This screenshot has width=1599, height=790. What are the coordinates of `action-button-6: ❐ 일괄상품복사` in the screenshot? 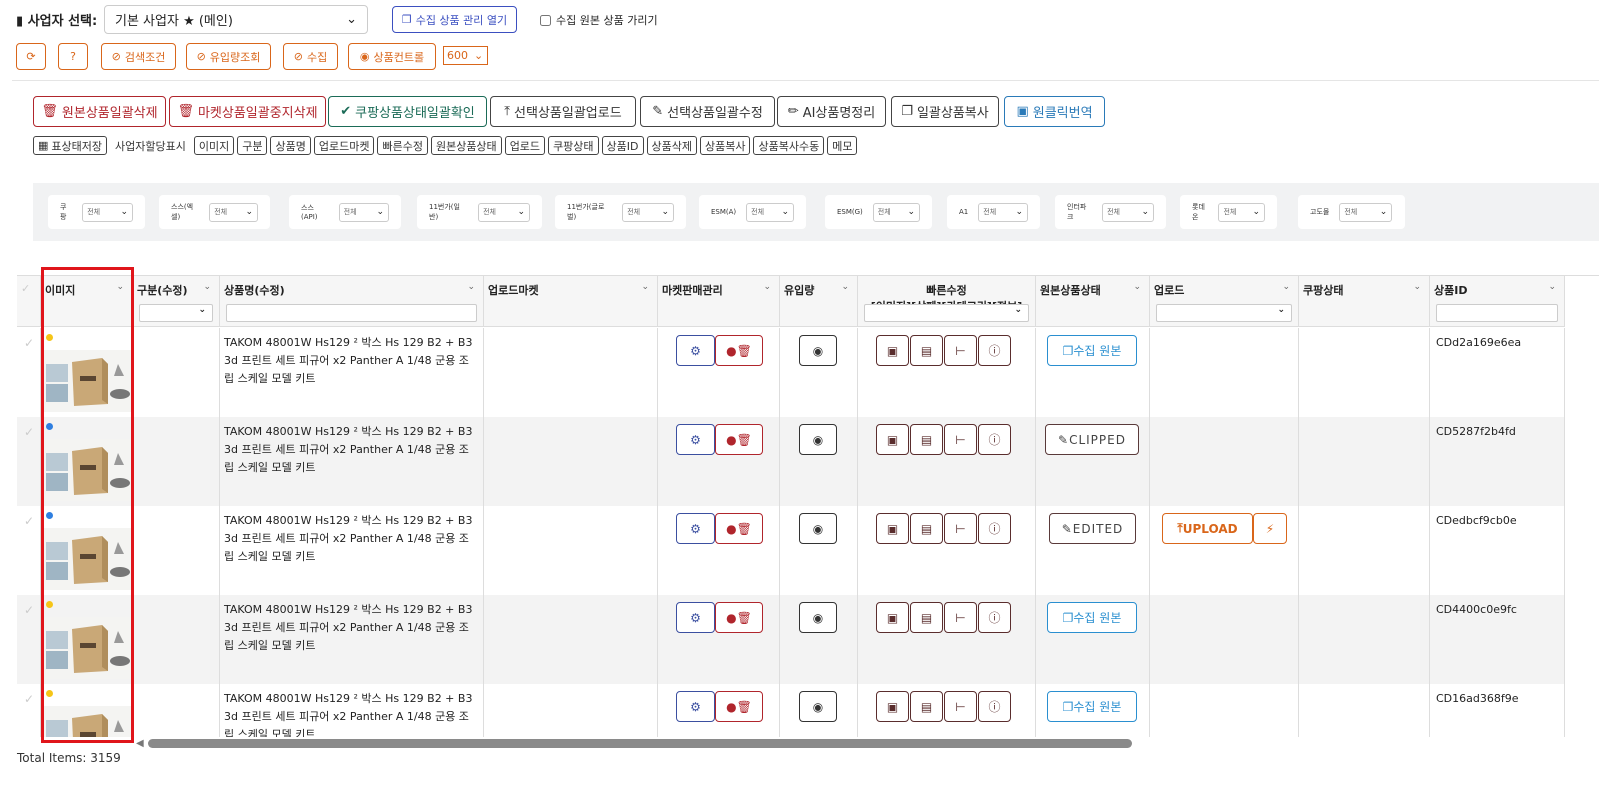 It's located at (945, 111).